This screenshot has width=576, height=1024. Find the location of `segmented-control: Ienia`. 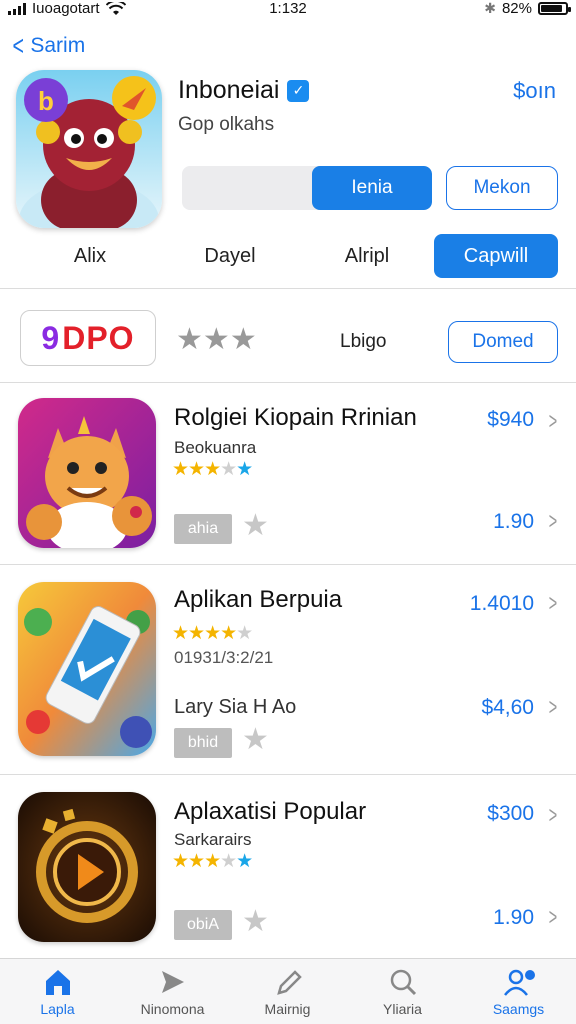

segmented-control: Ienia is located at coordinates (307, 188).